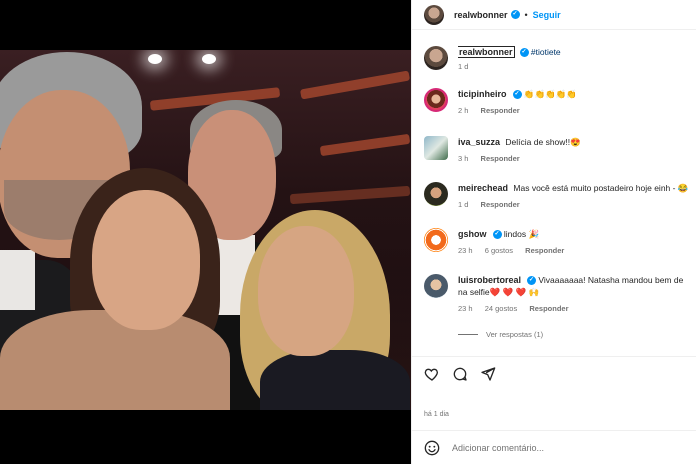 This screenshot has width=696, height=464. I want to click on comment-username: gshow, so click(472, 234).